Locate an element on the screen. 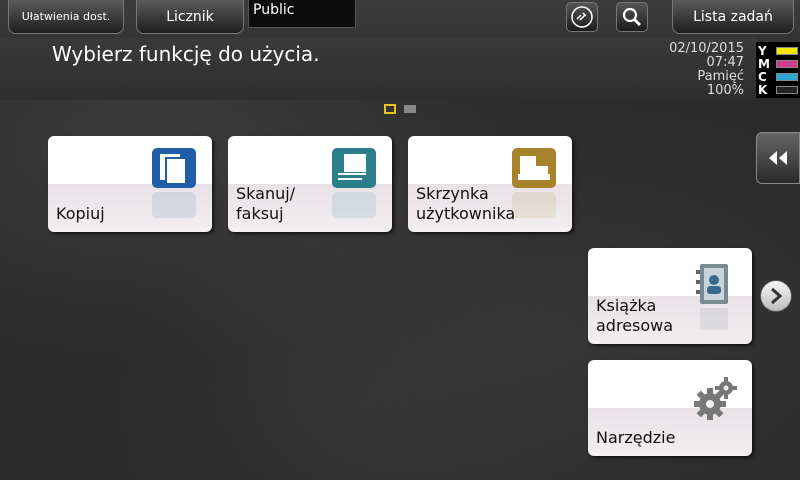  scan-fax-label: Skanuj/faksuj is located at coordinates (265, 204).